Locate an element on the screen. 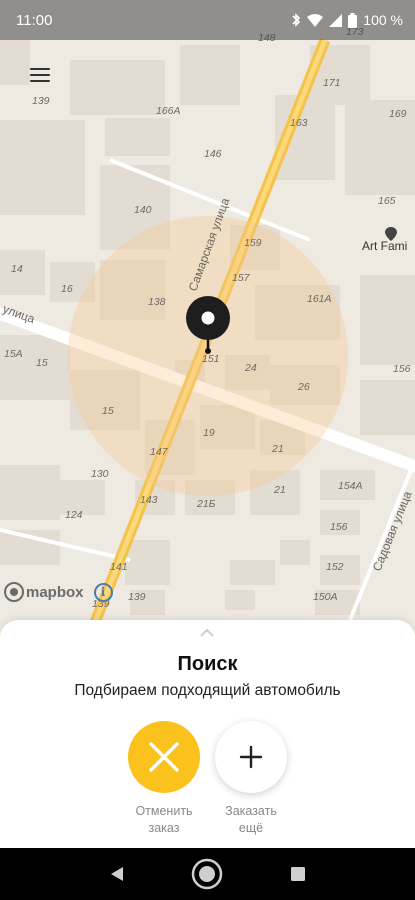 This screenshot has width=415, height=900. house-number: 166А is located at coordinates (168, 111).